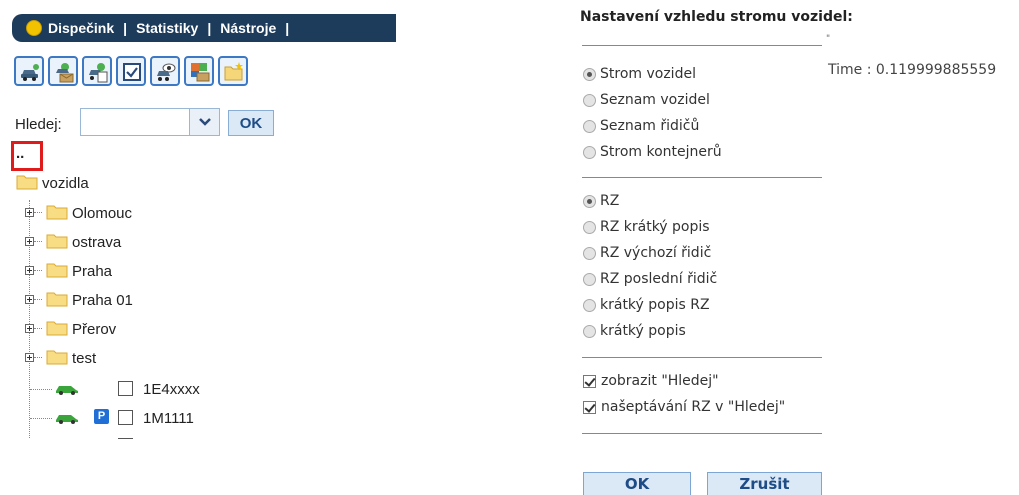  What do you see at coordinates (125, 438) in the screenshot?
I see `partial-checkbox-edge` at bounding box center [125, 438].